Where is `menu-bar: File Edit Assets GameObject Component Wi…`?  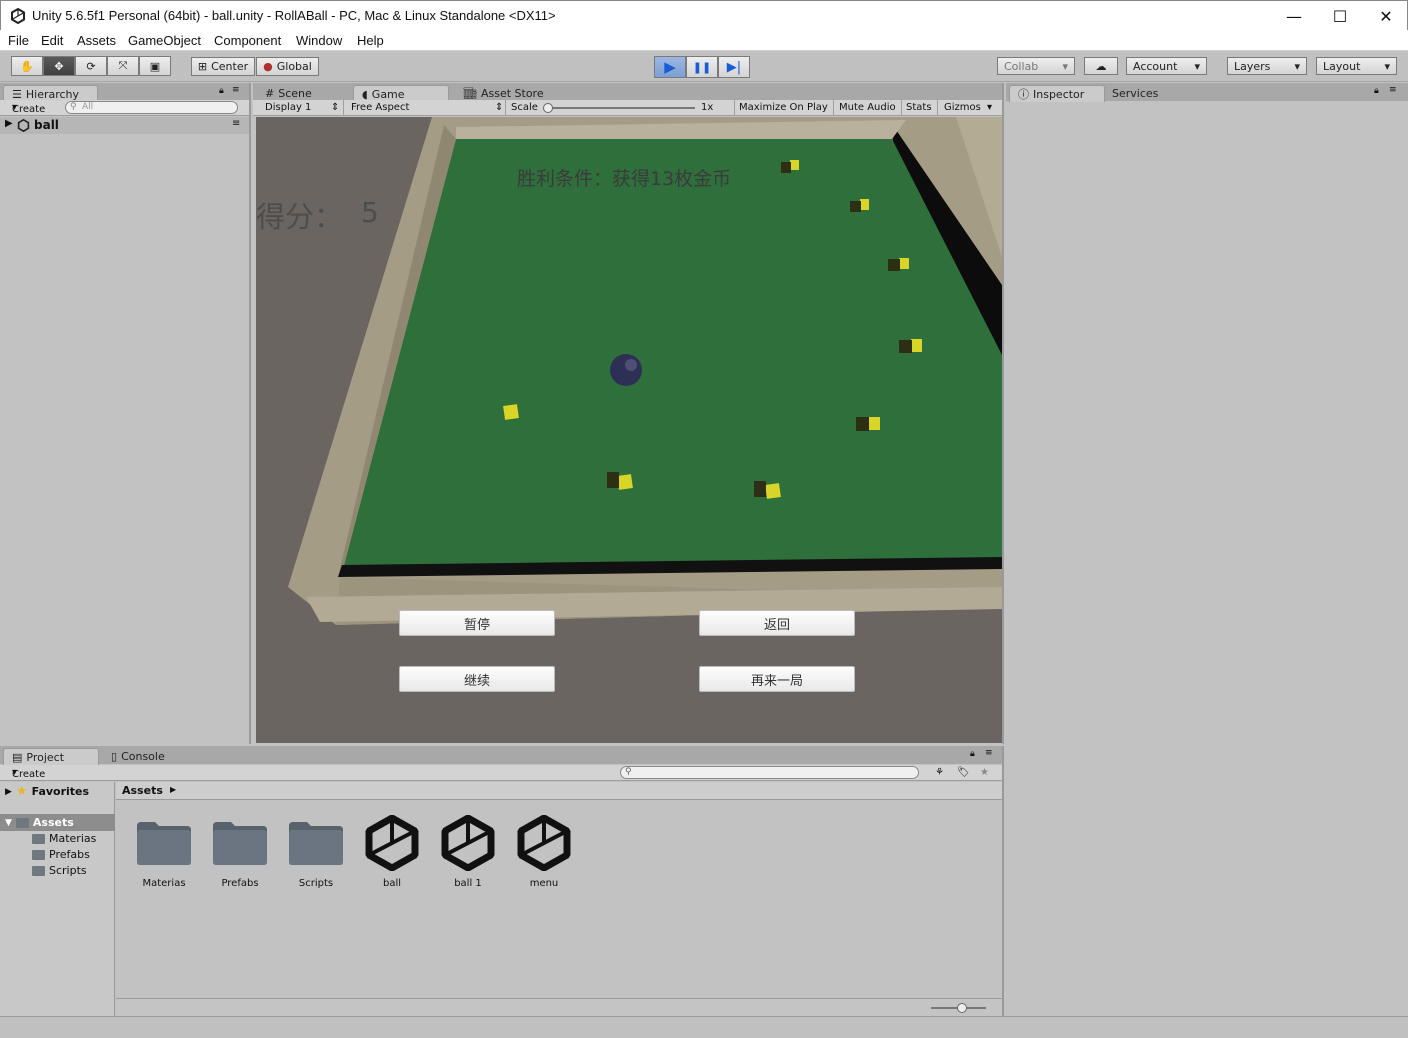 menu-bar: File Edit Assets GameObject Component Wi… is located at coordinates (704, 40).